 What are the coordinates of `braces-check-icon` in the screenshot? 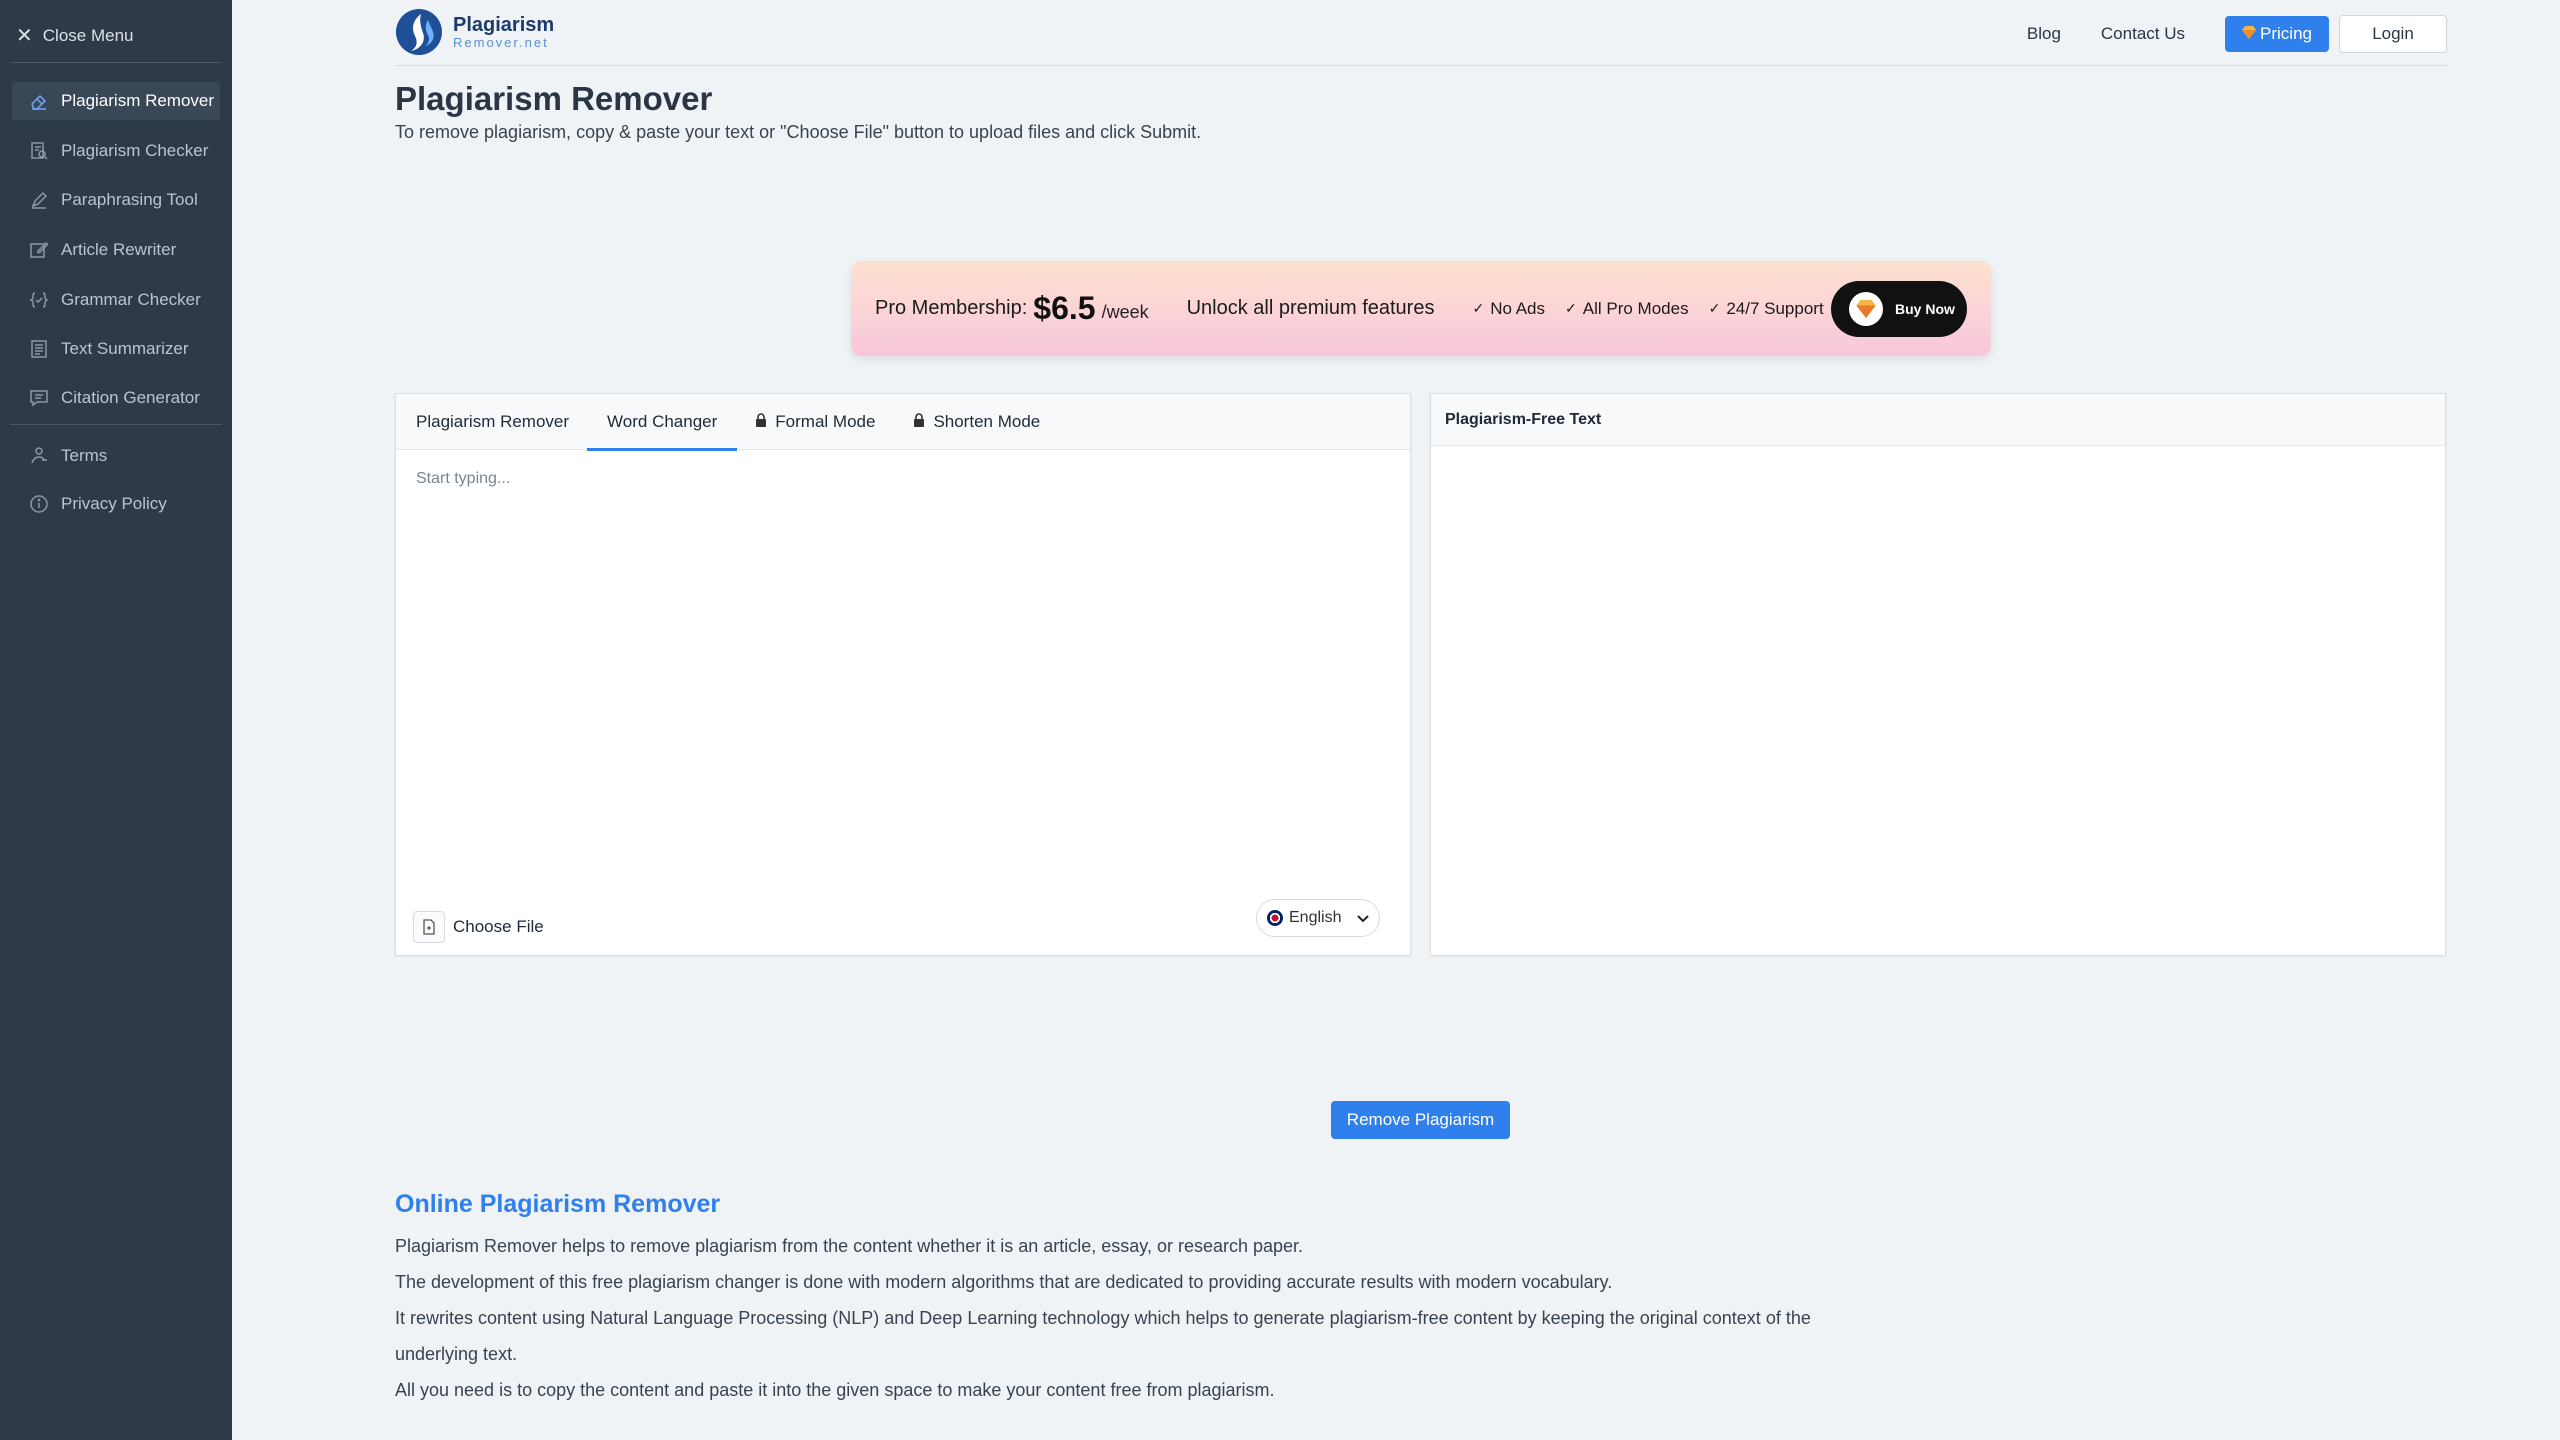 It's located at (39, 300).